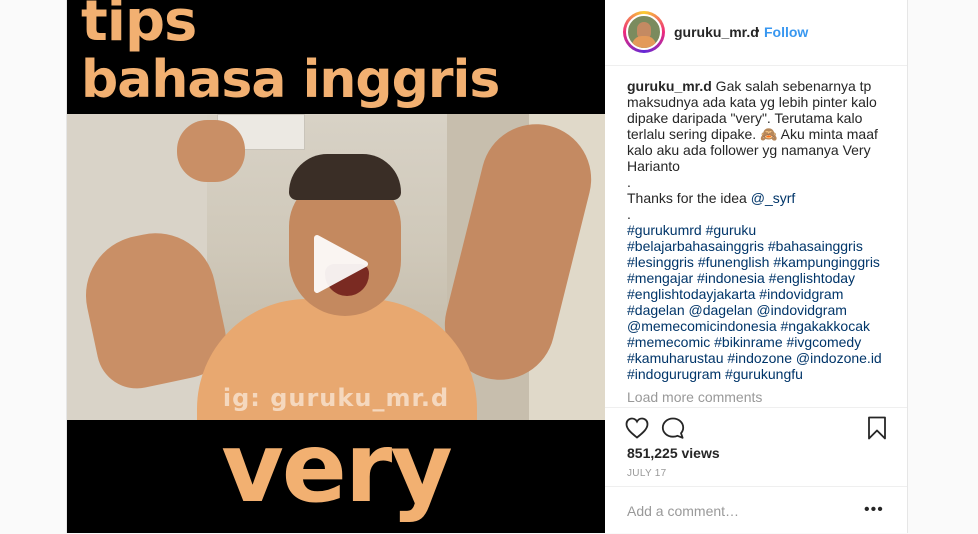 This screenshot has height=534, width=978. What do you see at coordinates (336, 398) in the screenshot?
I see `video-watermark: ig: guruku_mr.d` at bounding box center [336, 398].